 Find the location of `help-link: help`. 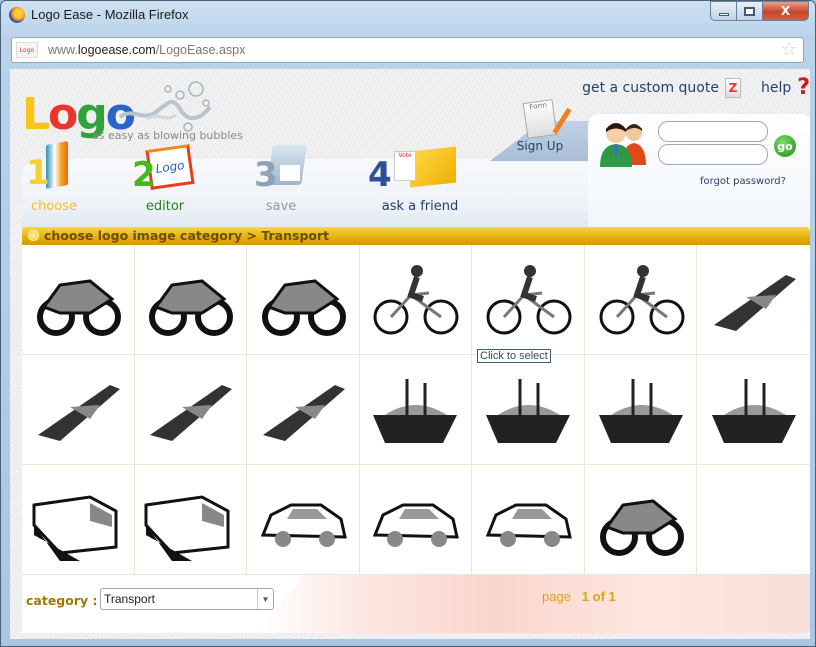

help-link: help is located at coordinates (776, 88).